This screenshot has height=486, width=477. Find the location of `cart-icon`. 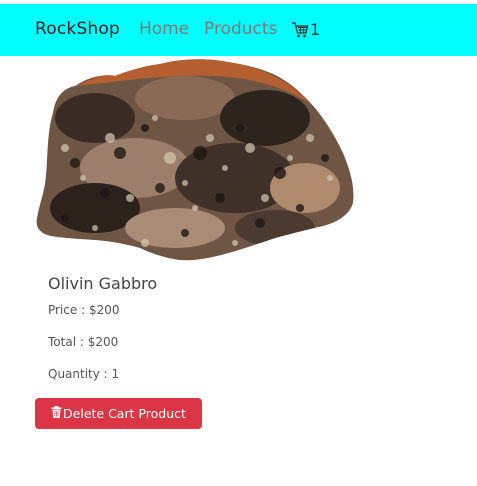

cart-icon is located at coordinates (300, 30).